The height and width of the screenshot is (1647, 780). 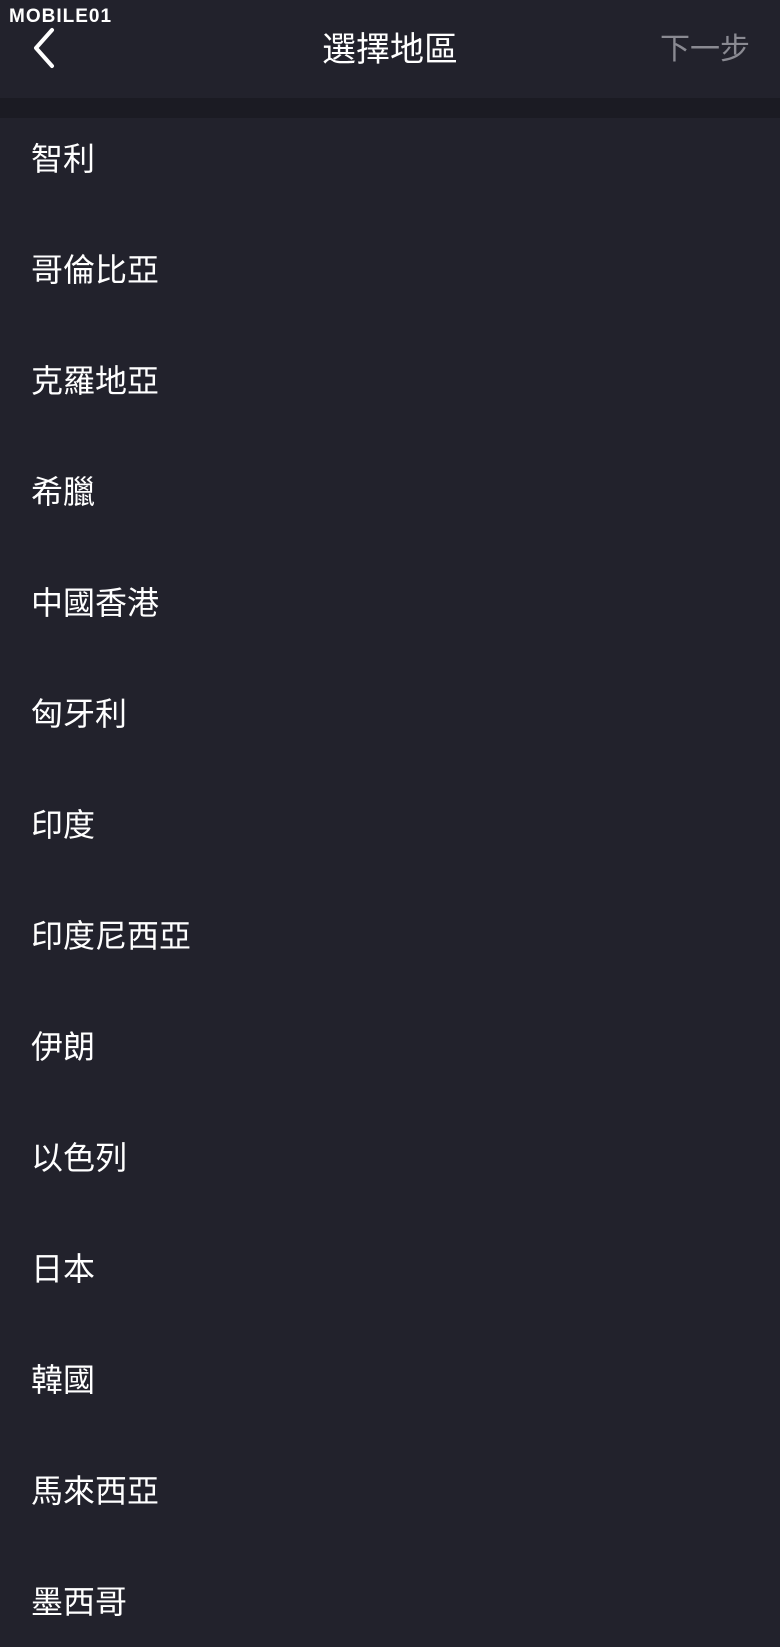 I want to click on region-label: 馬來西亞, so click(x=95, y=1491).